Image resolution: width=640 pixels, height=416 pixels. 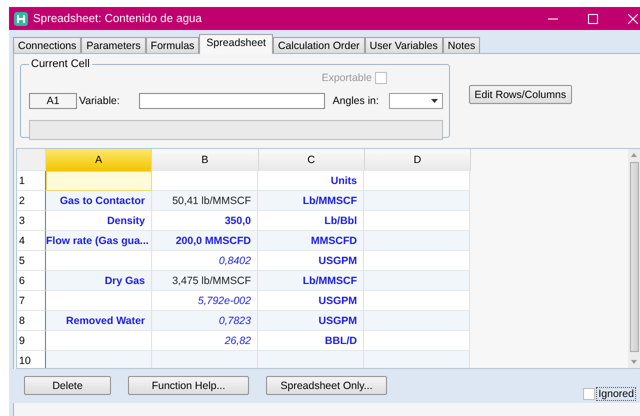 I want to click on cell-reference-field: A1, so click(x=53, y=101).